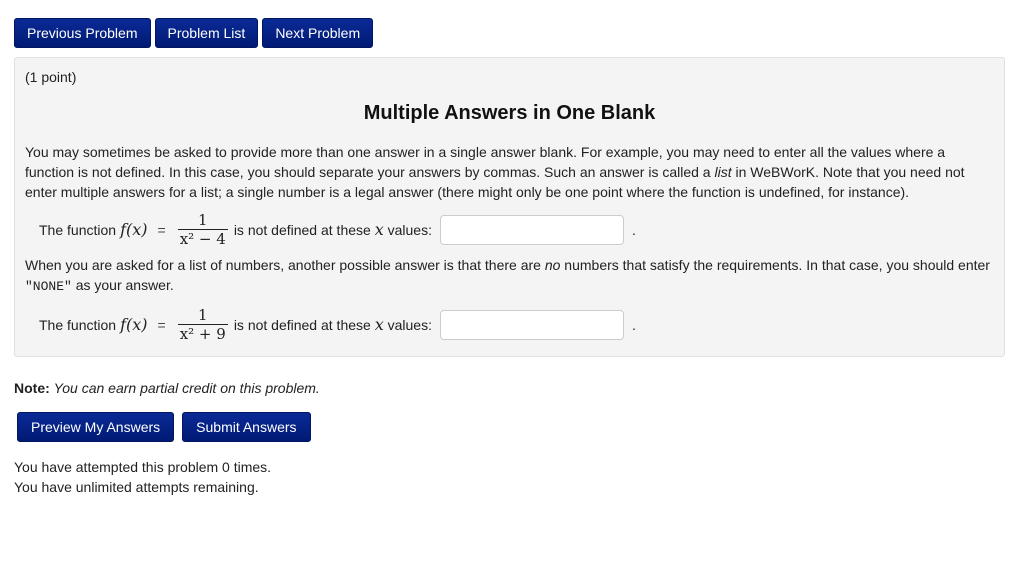 This screenshot has height=570, width=1013. What do you see at coordinates (531, 324) in the screenshot?
I see `answer-2-input` at bounding box center [531, 324].